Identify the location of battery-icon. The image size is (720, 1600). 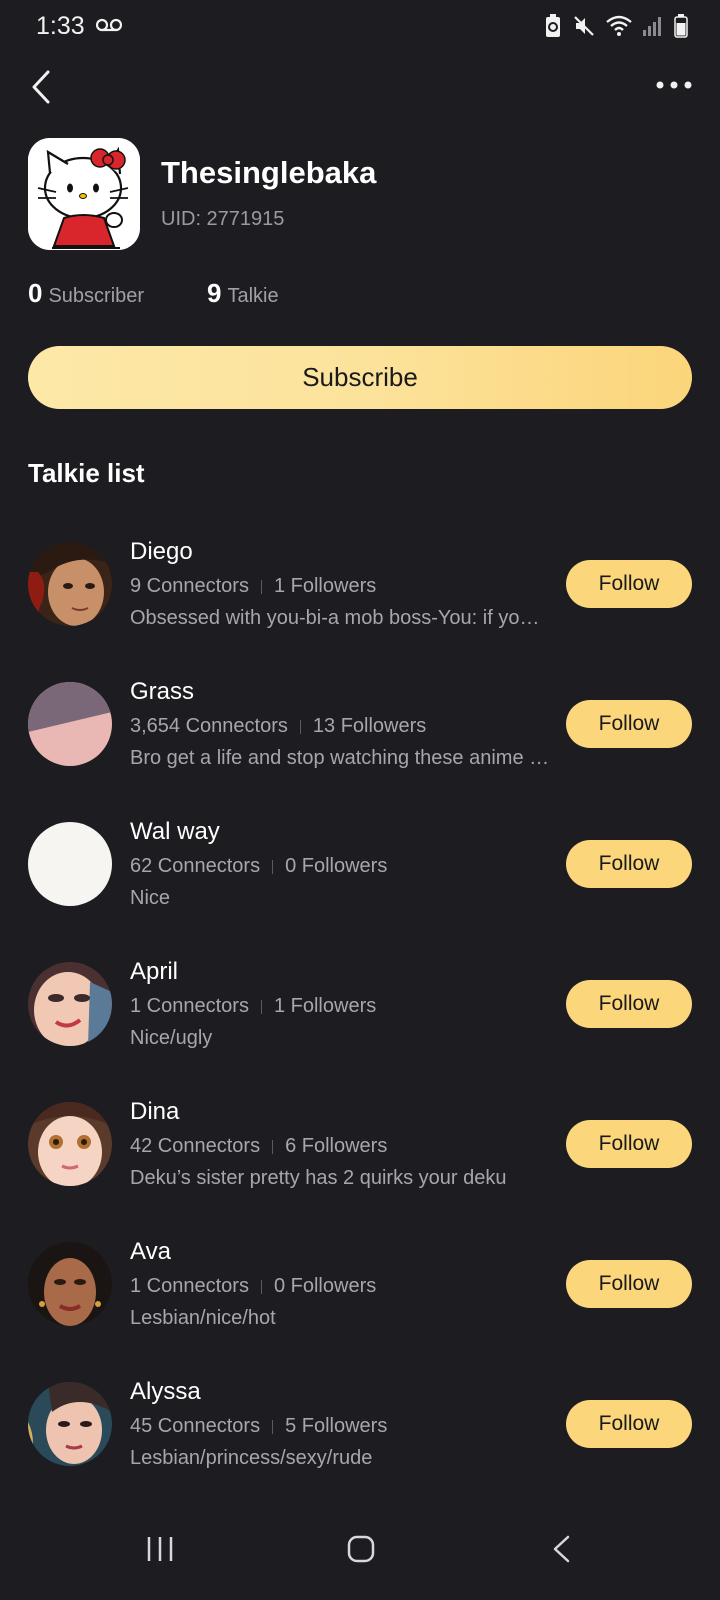
(681, 26).